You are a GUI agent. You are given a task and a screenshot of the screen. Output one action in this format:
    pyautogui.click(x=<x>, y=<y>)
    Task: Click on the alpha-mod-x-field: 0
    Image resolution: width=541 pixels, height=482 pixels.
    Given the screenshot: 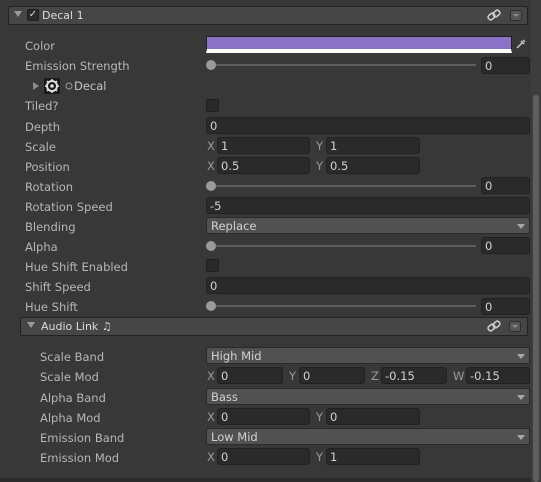 What is the action you would take?
    pyautogui.click(x=263, y=416)
    